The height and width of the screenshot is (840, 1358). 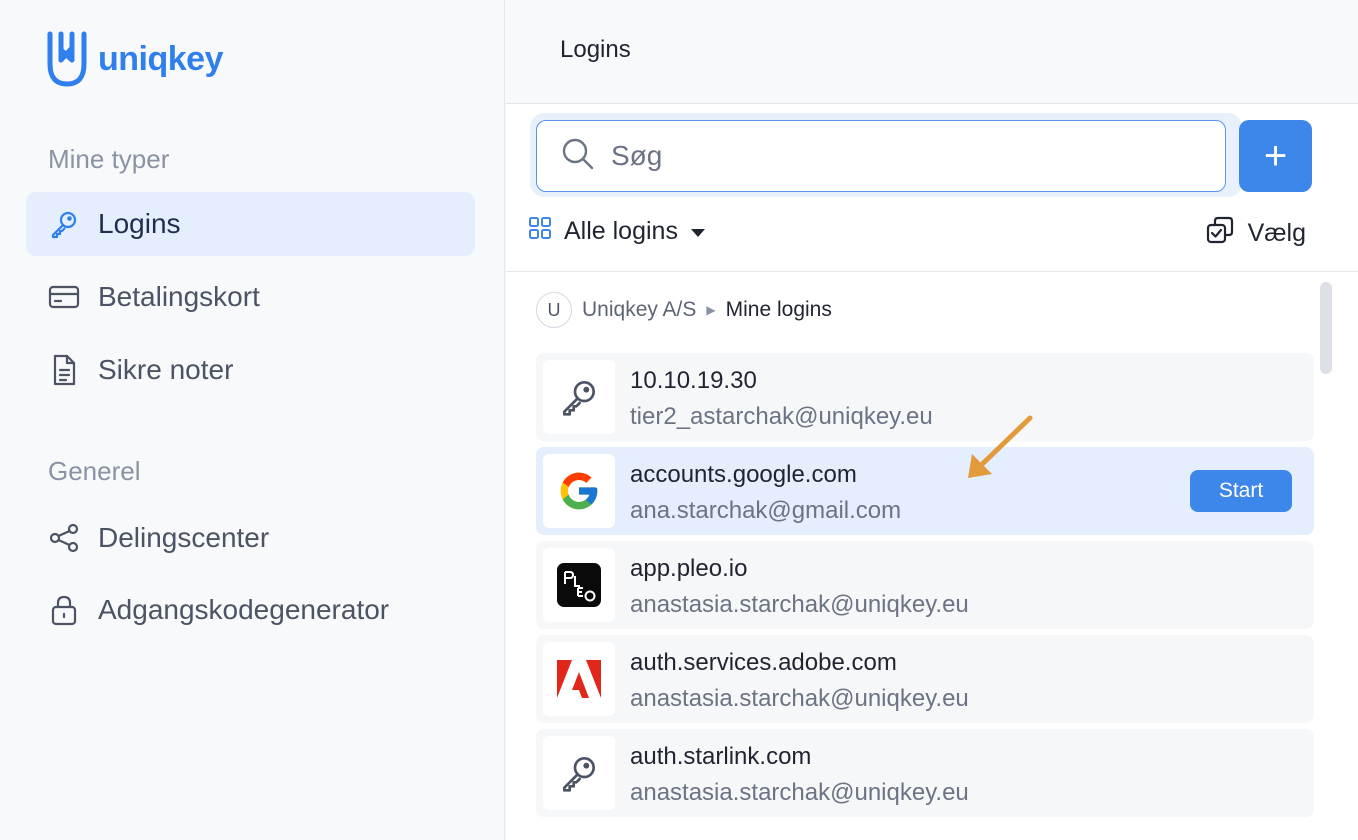 I want to click on add-login-button: +, so click(x=1275, y=156).